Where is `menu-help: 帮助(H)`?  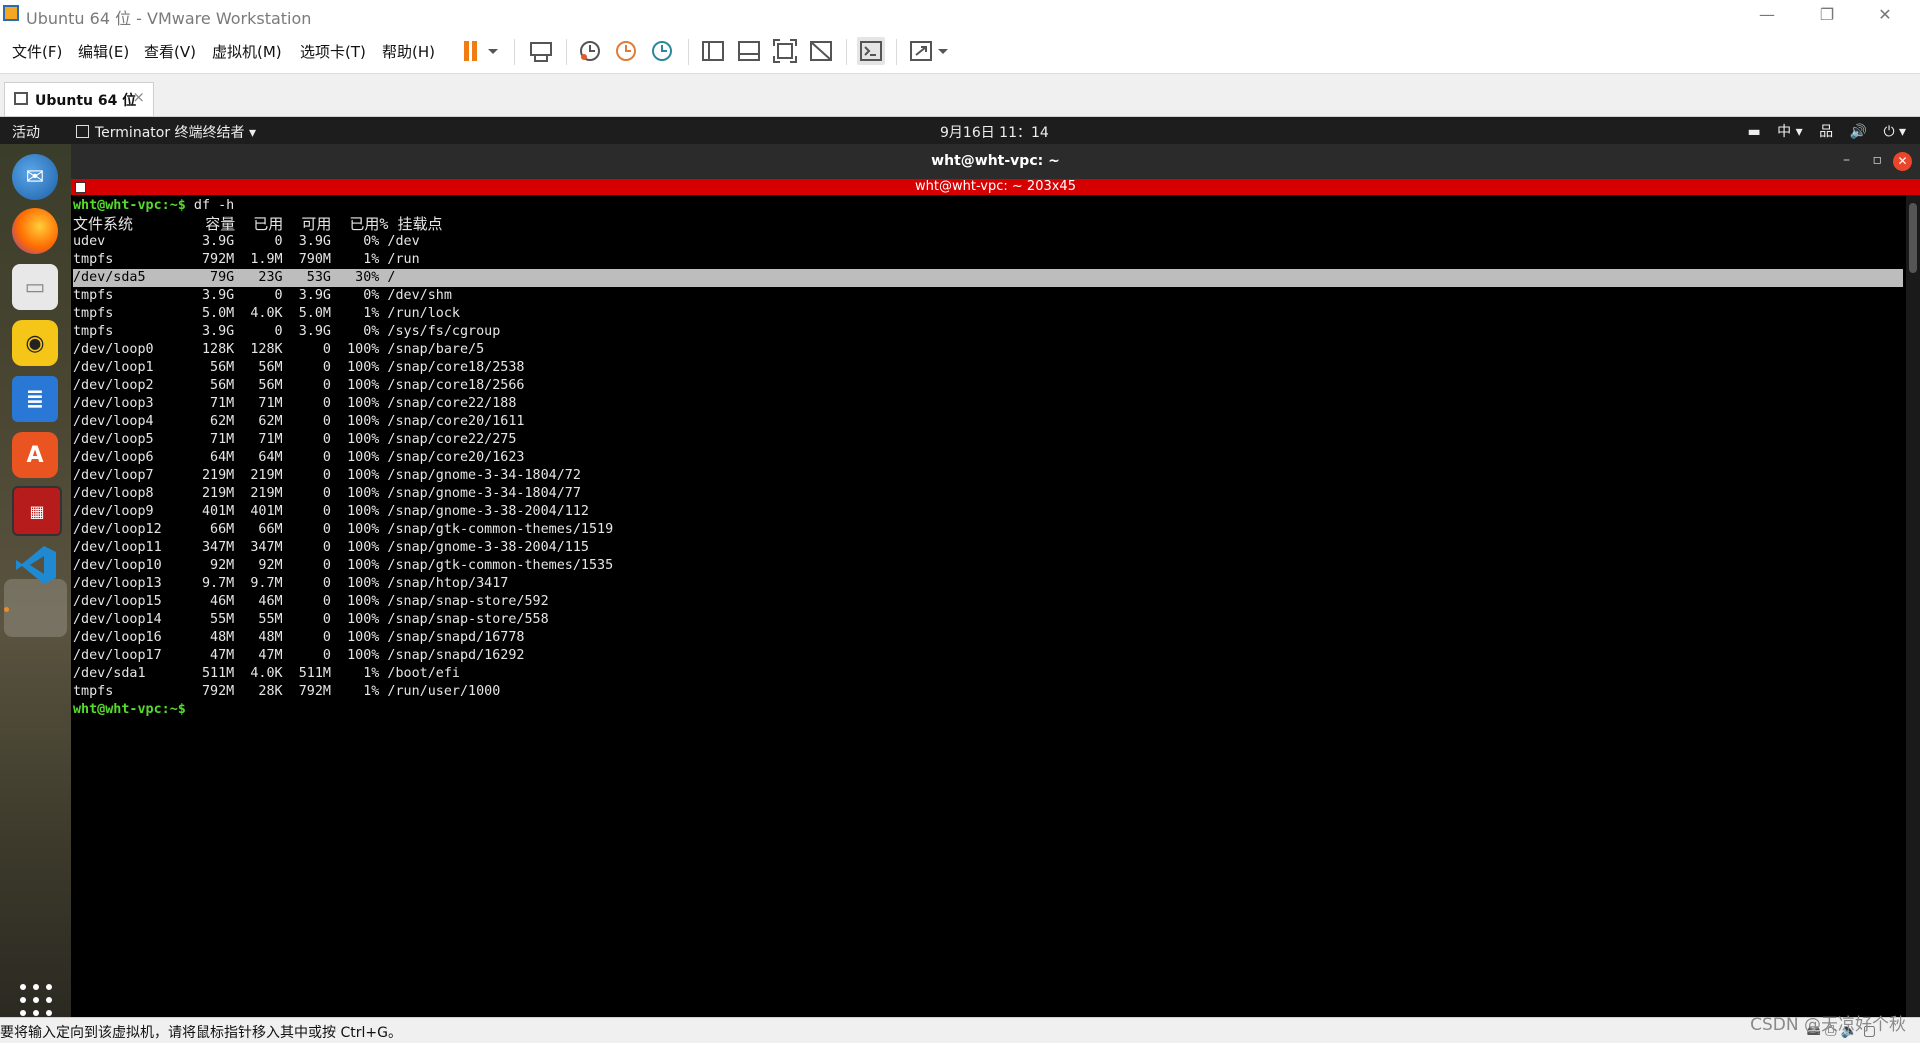 menu-help: 帮助(H) is located at coordinates (408, 51).